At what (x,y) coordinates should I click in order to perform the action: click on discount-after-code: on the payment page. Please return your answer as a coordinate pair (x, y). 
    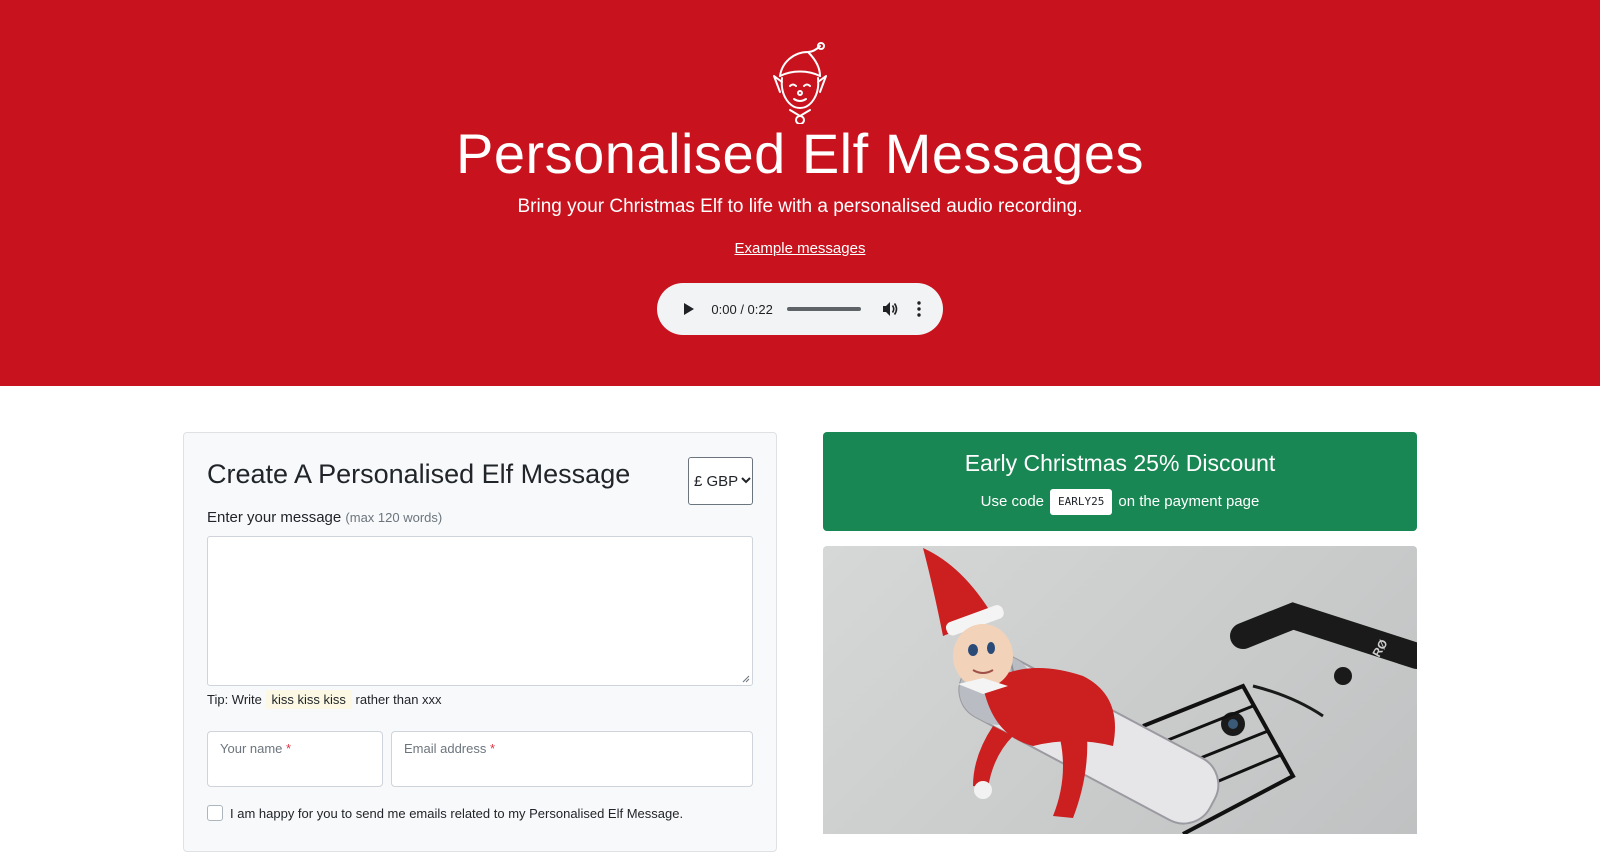
    Looking at the image, I should click on (1189, 501).